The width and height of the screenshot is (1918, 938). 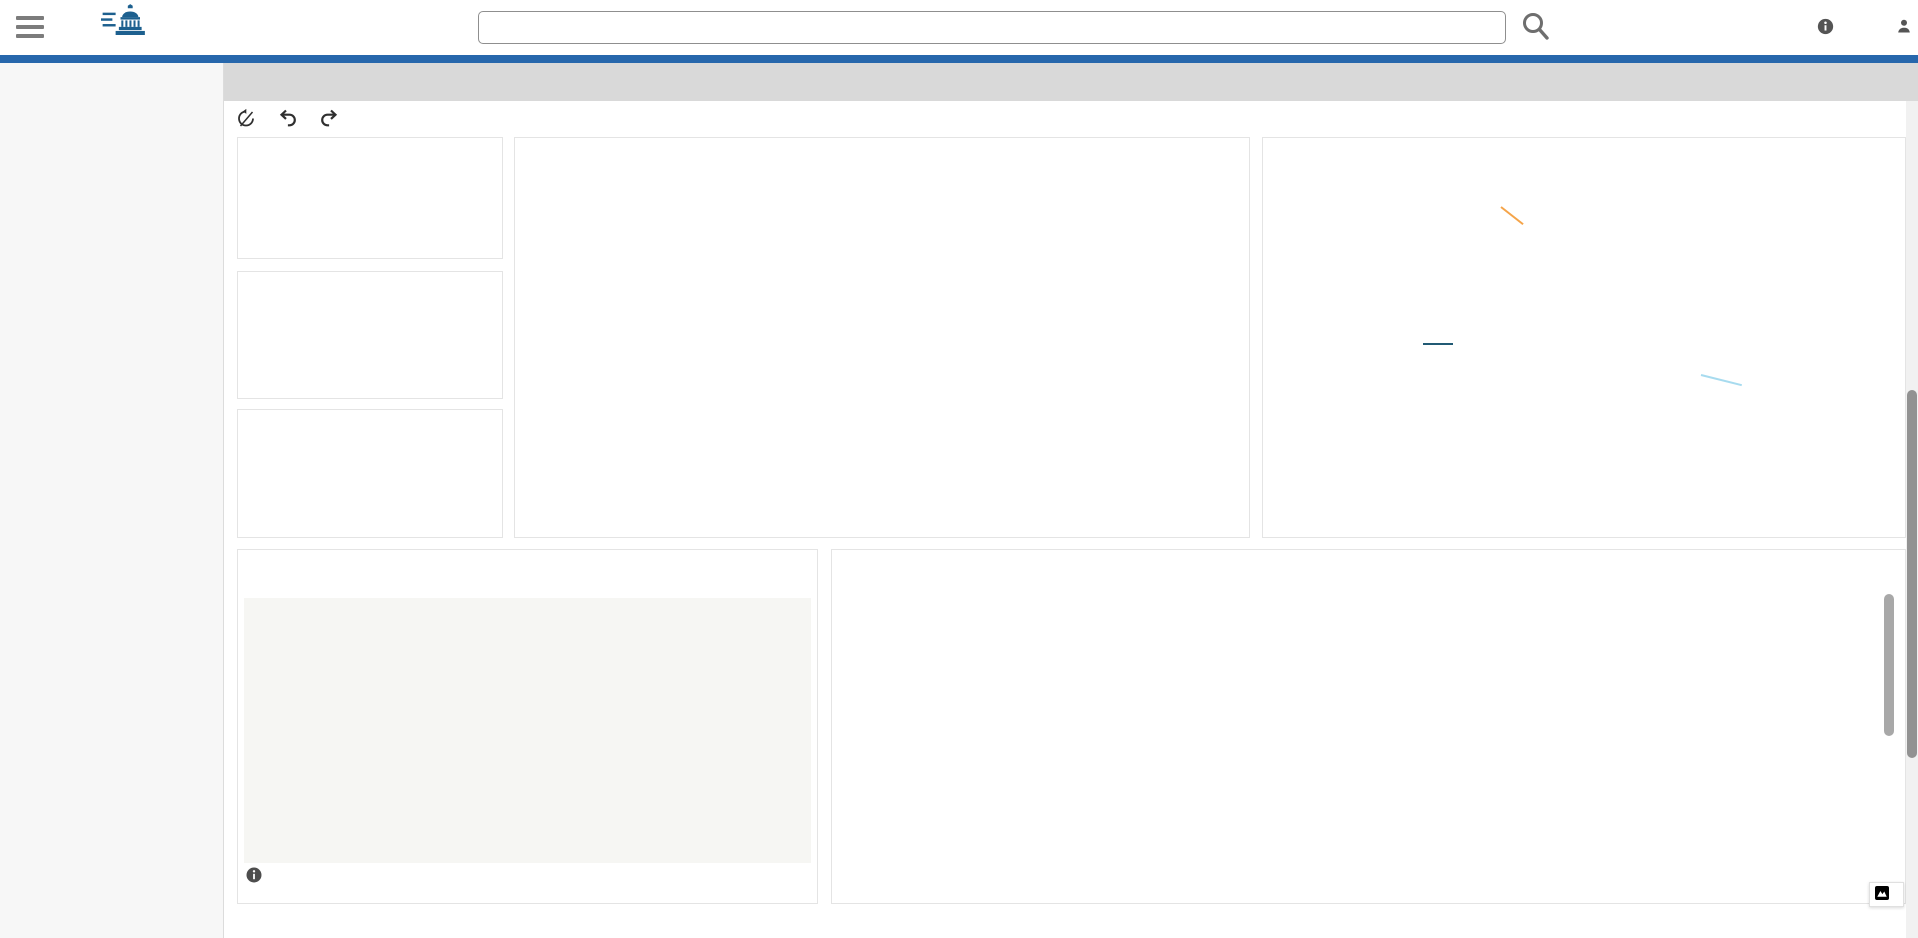 I want to click on top-bar, so click(x=959, y=27).